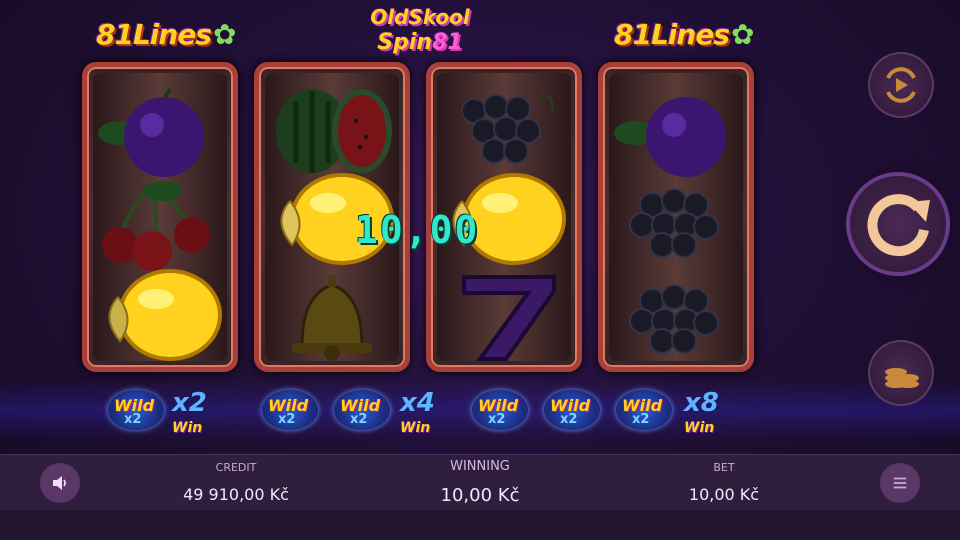  What do you see at coordinates (166, 34) in the screenshot?
I see `lines-badge-left: 81Lines✿` at bounding box center [166, 34].